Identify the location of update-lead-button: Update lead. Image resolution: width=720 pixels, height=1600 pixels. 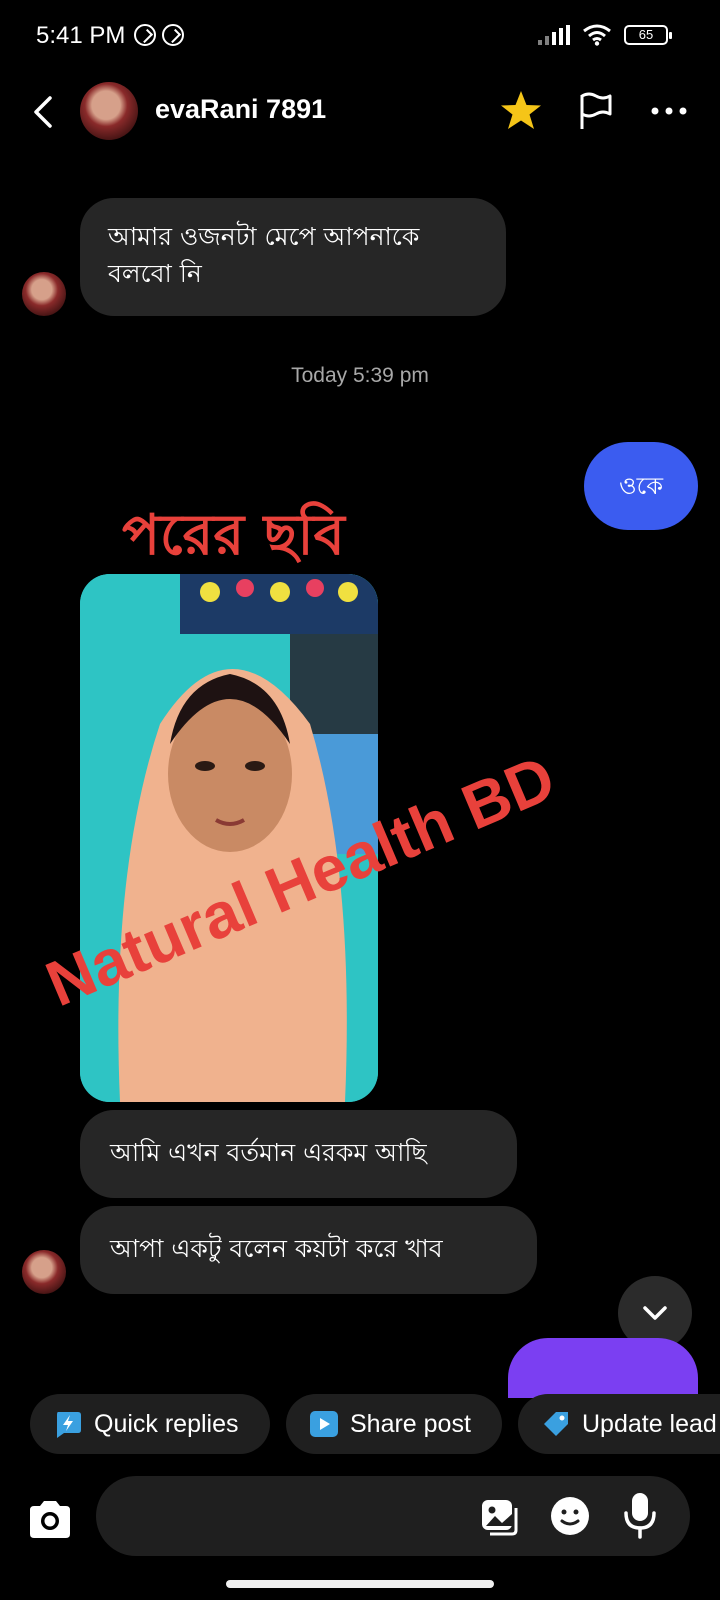
(619, 1424).